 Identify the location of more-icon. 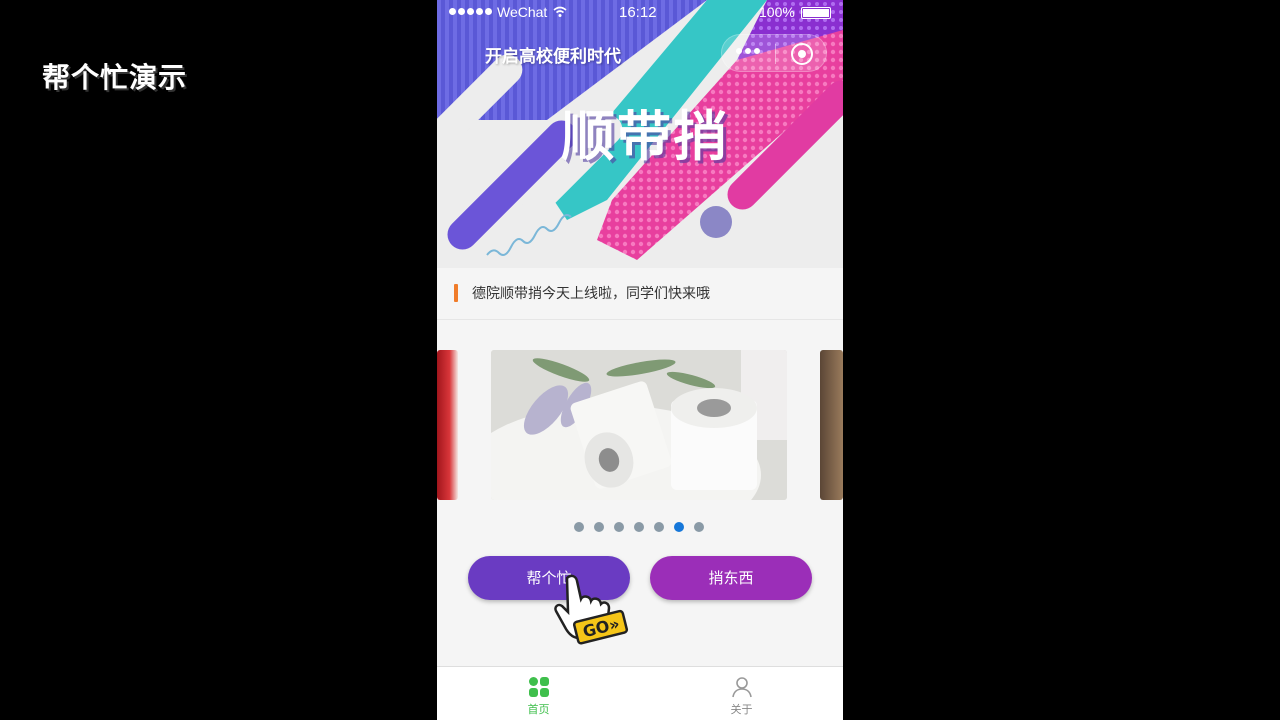
(748, 51).